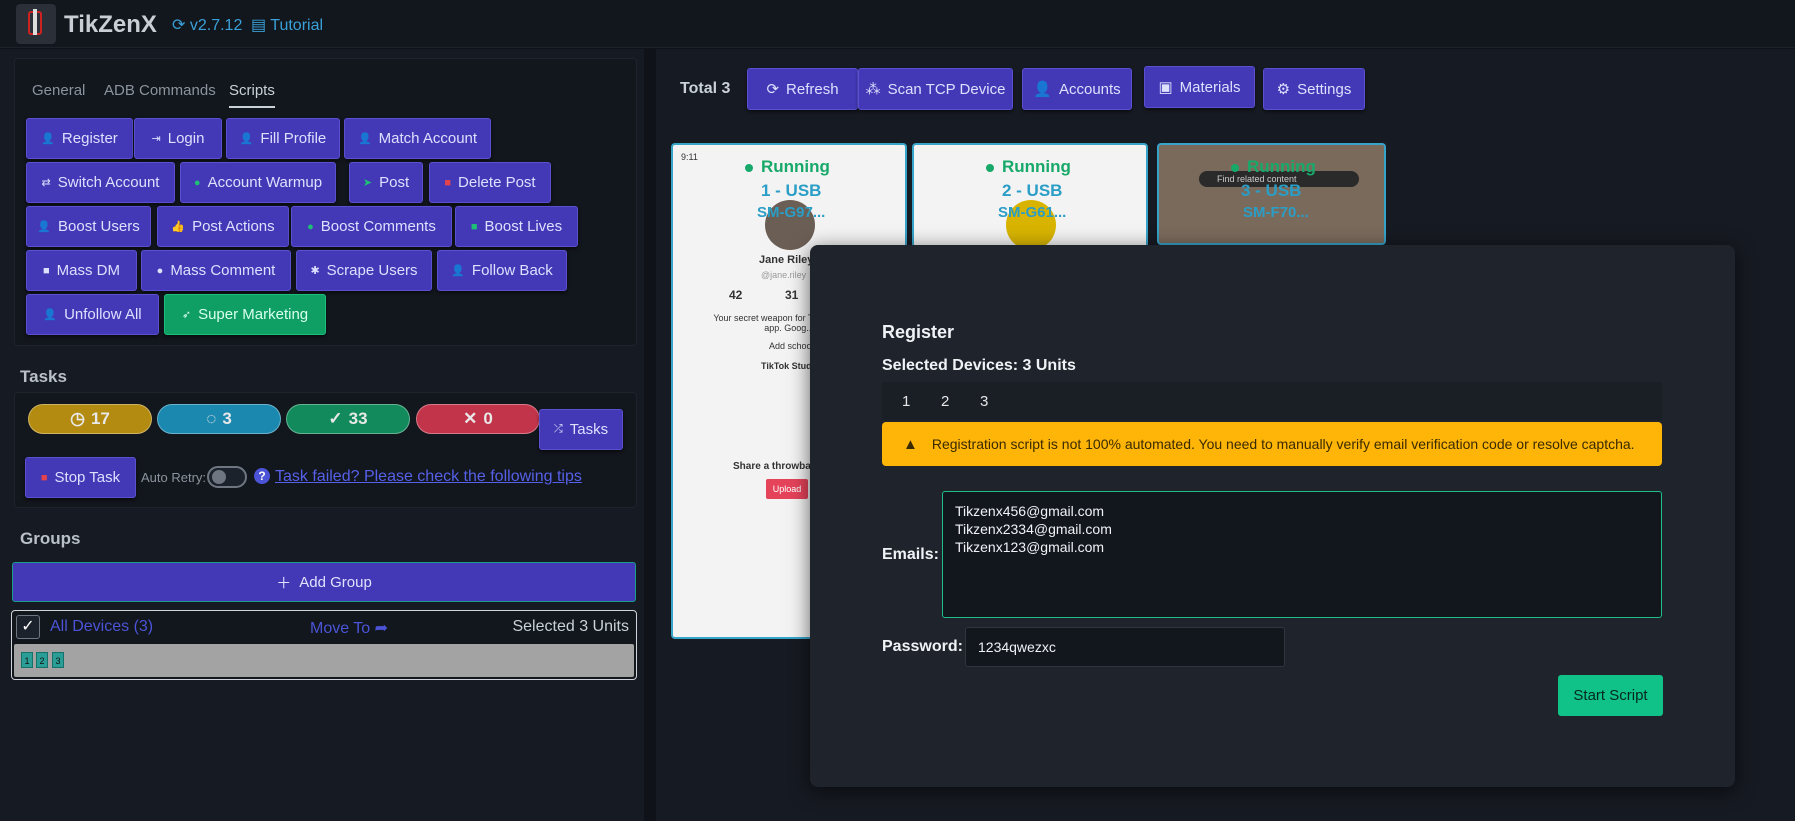 The height and width of the screenshot is (821, 1795). What do you see at coordinates (935, 89) in the screenshot?
I see `scan-tcp-button: ⁂ Scan TCP Device` at bounding box center [935, 89].